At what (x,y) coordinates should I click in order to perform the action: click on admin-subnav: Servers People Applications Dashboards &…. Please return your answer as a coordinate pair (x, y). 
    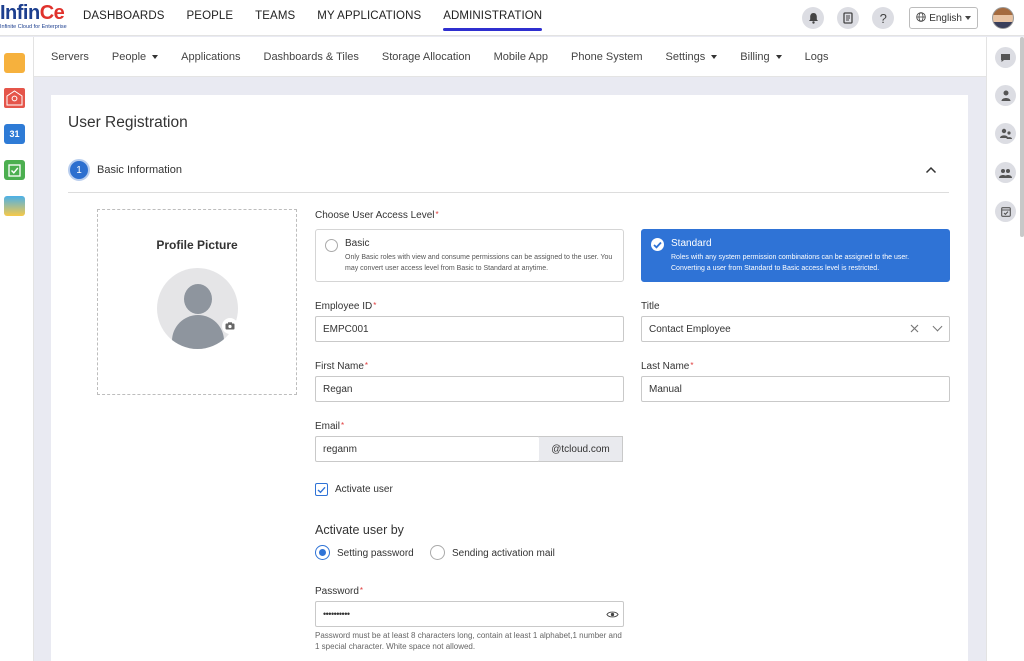
    Looking at the image, I should click on (510, 57).